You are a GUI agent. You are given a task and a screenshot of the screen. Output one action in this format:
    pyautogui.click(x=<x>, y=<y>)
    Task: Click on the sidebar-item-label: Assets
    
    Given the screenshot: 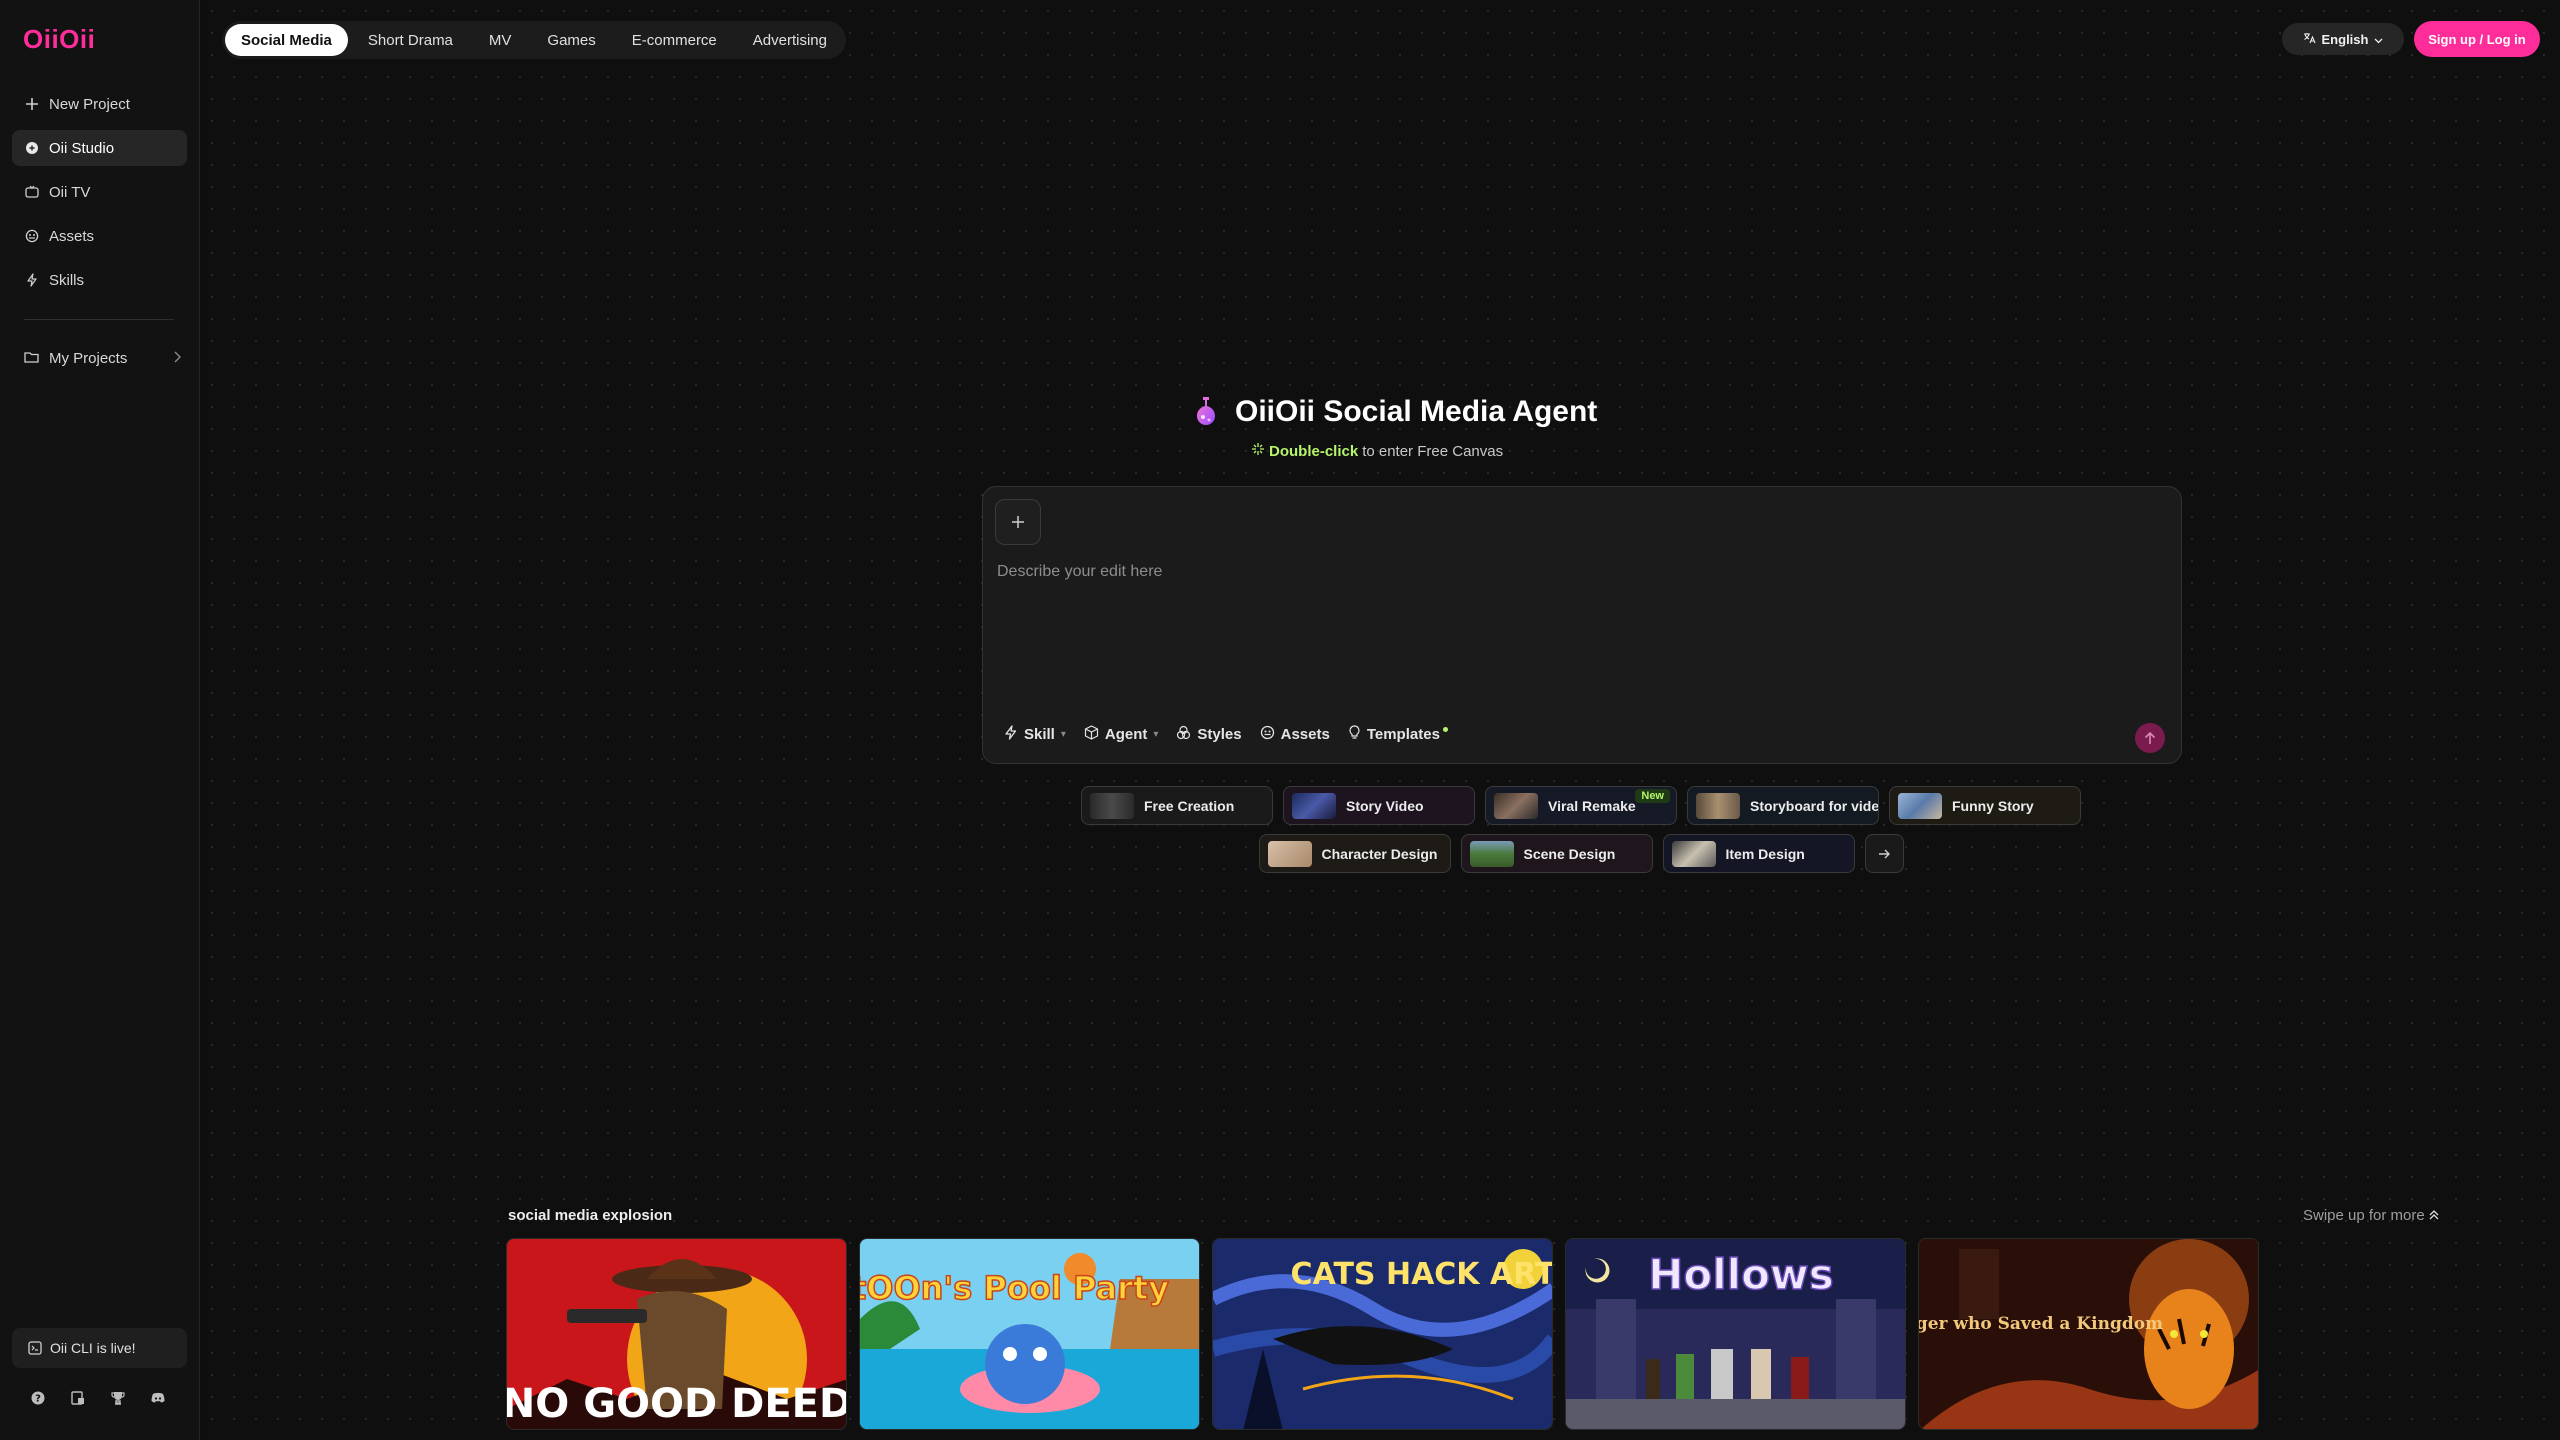 What is the action you would take?
    pyautogui.click(x=72, y=236)
    